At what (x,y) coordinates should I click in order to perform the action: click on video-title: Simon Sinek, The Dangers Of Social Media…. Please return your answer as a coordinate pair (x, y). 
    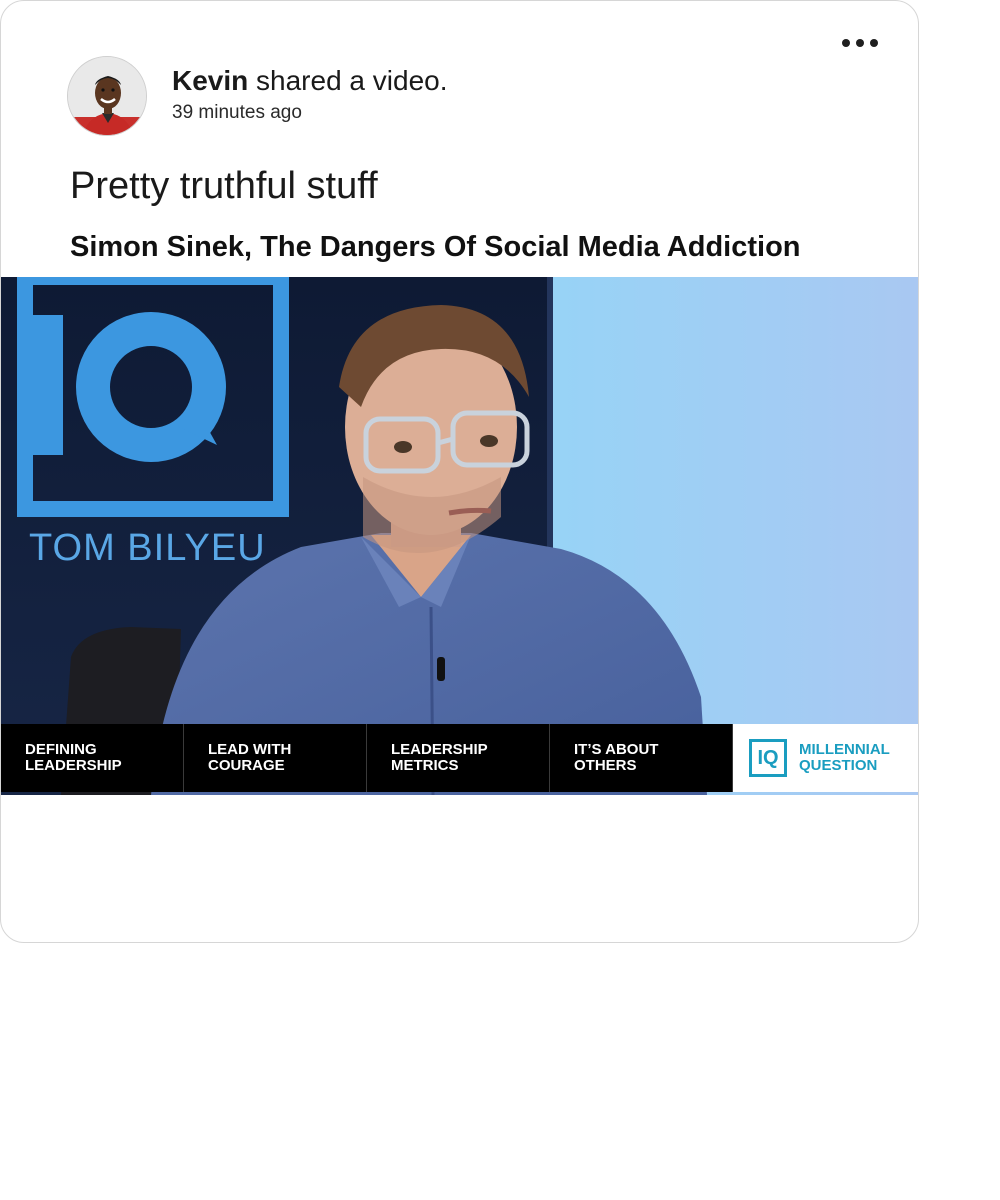
    Looking at the image, I should click on (435, 247).